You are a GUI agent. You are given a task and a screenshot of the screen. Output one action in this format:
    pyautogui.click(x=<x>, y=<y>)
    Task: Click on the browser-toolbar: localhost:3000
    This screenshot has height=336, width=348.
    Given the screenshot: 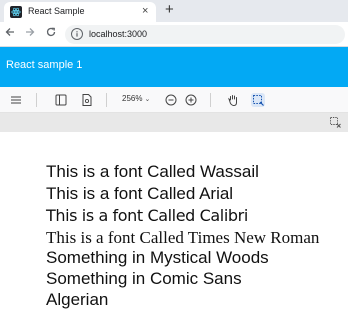 What is the action you would take?
    pyautogui.click(x=174, y=34)
    